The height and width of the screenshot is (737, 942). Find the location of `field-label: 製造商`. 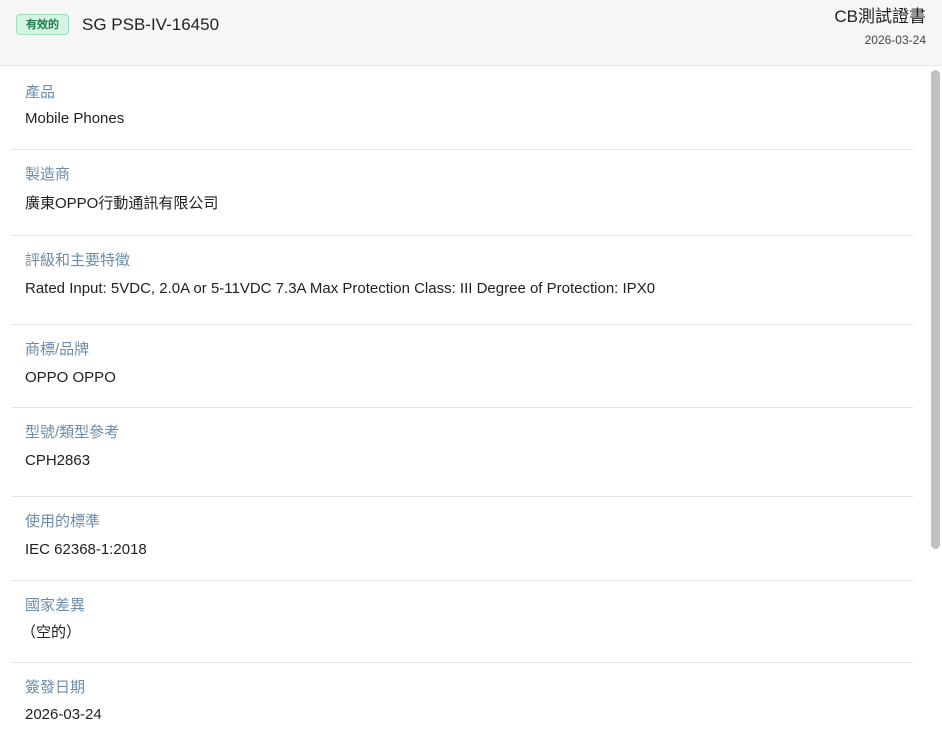

field-label: 製造商 is located at coordinates (48, 174).